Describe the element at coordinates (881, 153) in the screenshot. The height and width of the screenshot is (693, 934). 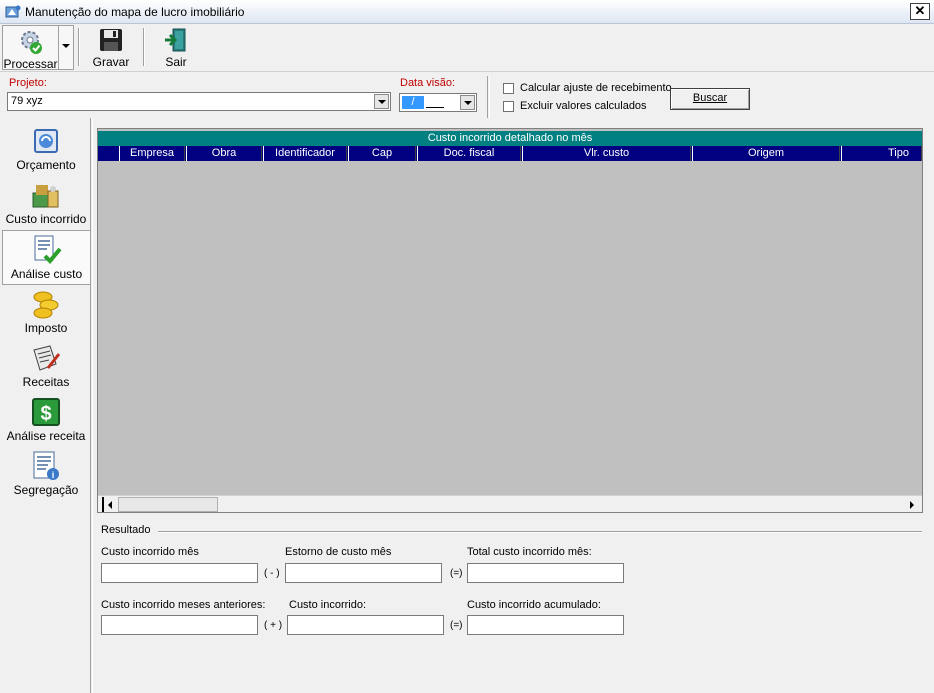
I see `column-header-tipo: Tipo` at that location.